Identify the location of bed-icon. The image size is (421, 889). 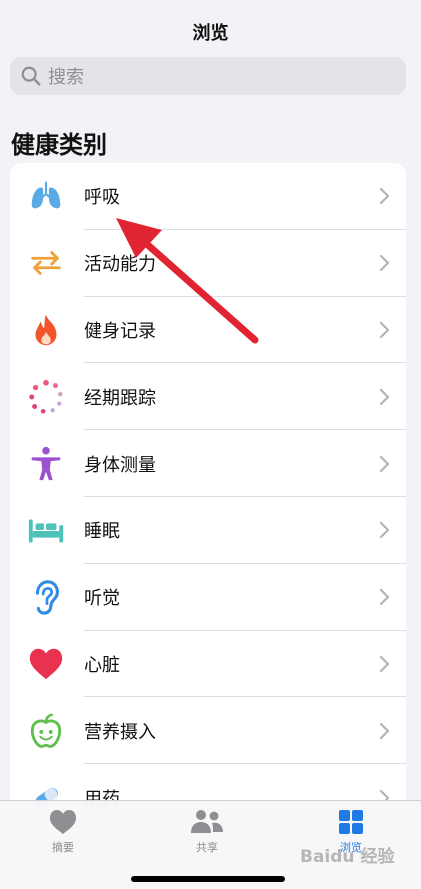
(46, 530).